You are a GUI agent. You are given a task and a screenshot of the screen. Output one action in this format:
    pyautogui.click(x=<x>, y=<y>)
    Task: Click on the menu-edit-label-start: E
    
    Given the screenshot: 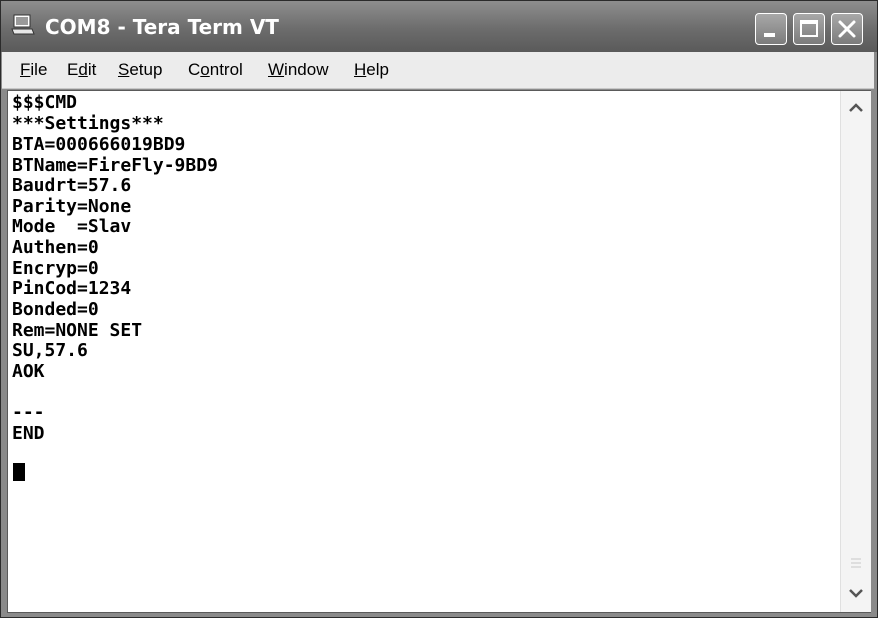 What is the action you would take?
    pyautogui.click(x=73, y=69)
    